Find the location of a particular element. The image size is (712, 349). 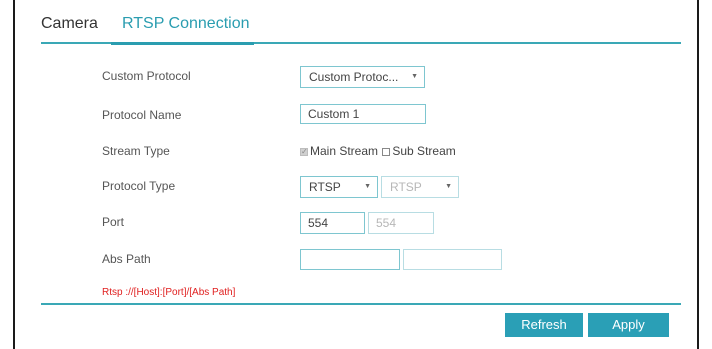

frame-border-left is located at coordinates (14, 174).